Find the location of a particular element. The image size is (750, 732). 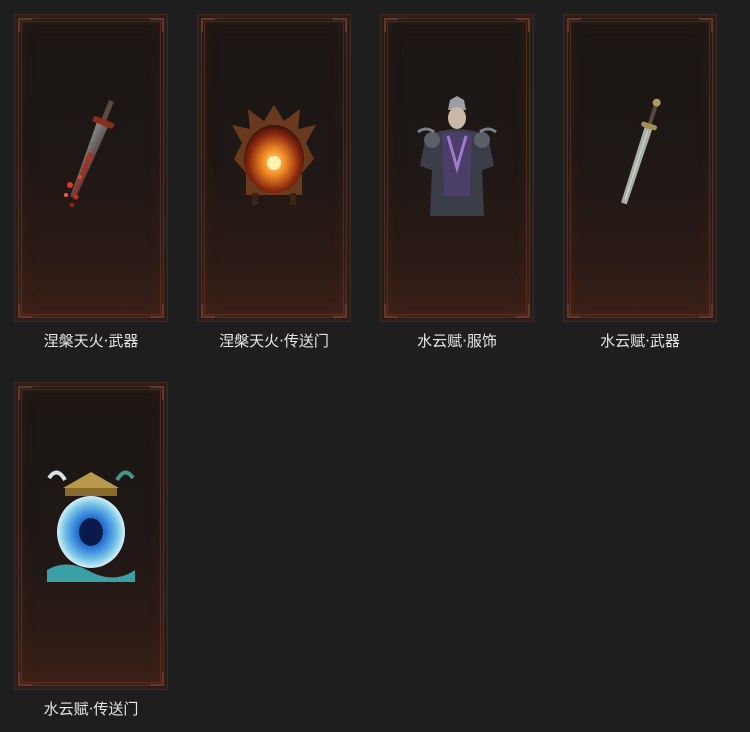

item-card-2: 涅槃天火·传送门 is located at coordinates (274, 182).